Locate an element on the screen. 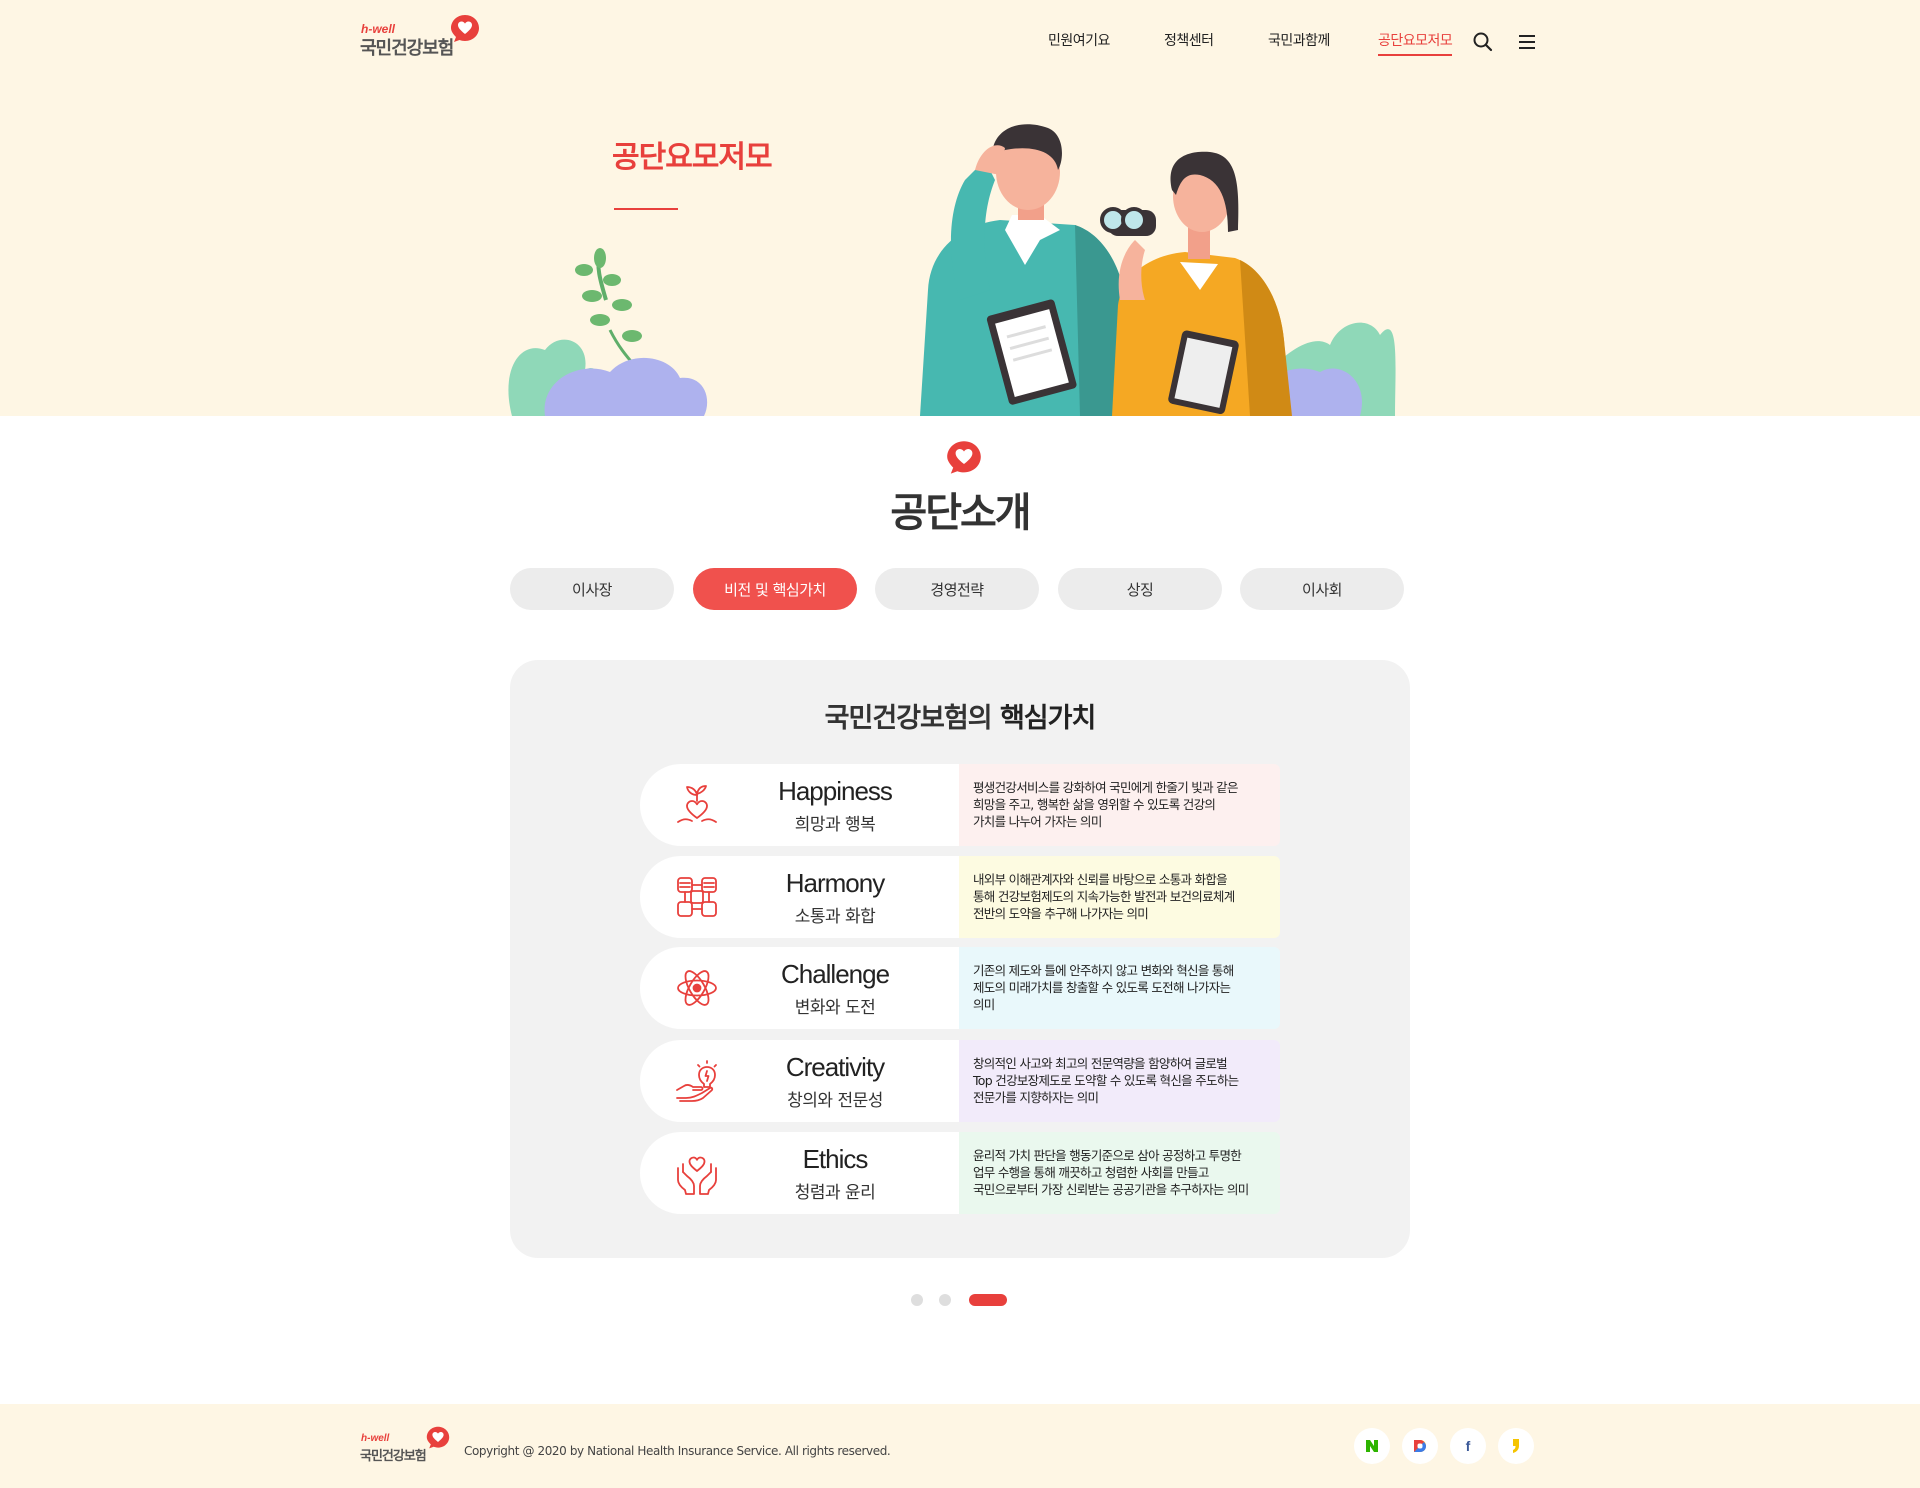  value-name-en: Challenge is located at coordinates (835, 974).